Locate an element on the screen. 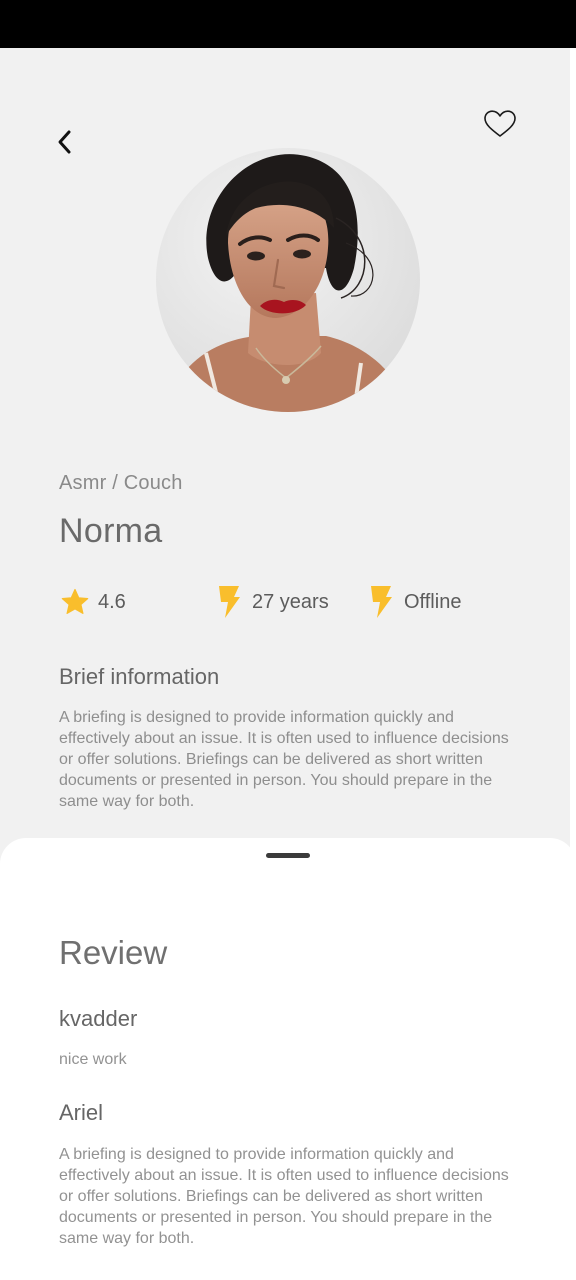  review-title: Review is located at coordinates (113, 952).